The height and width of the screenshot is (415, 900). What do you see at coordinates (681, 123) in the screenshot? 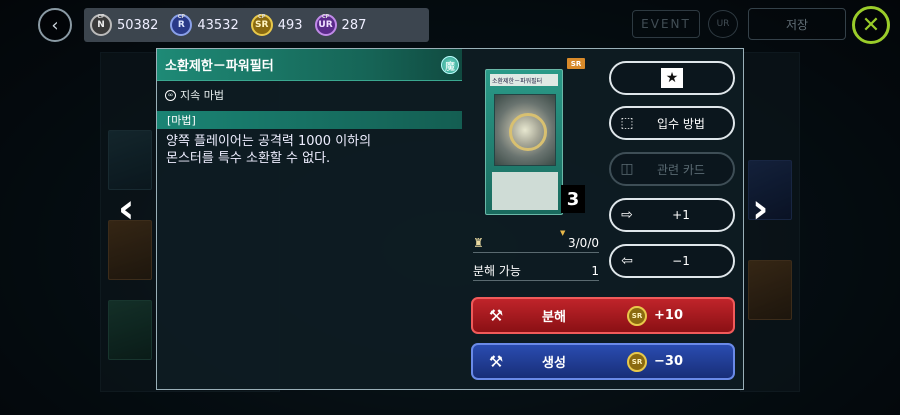
I see `how-to-obtain-label: 입수 방법` at bounding box center [681, 123].